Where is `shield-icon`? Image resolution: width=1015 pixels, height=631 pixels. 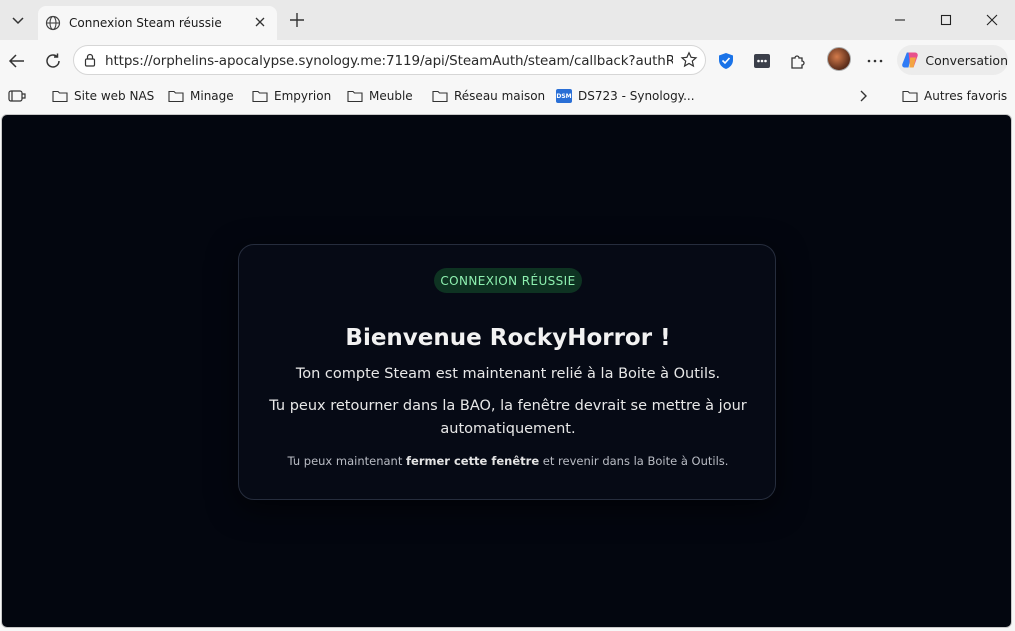
shield-icon is located at coordinates (726, 61).